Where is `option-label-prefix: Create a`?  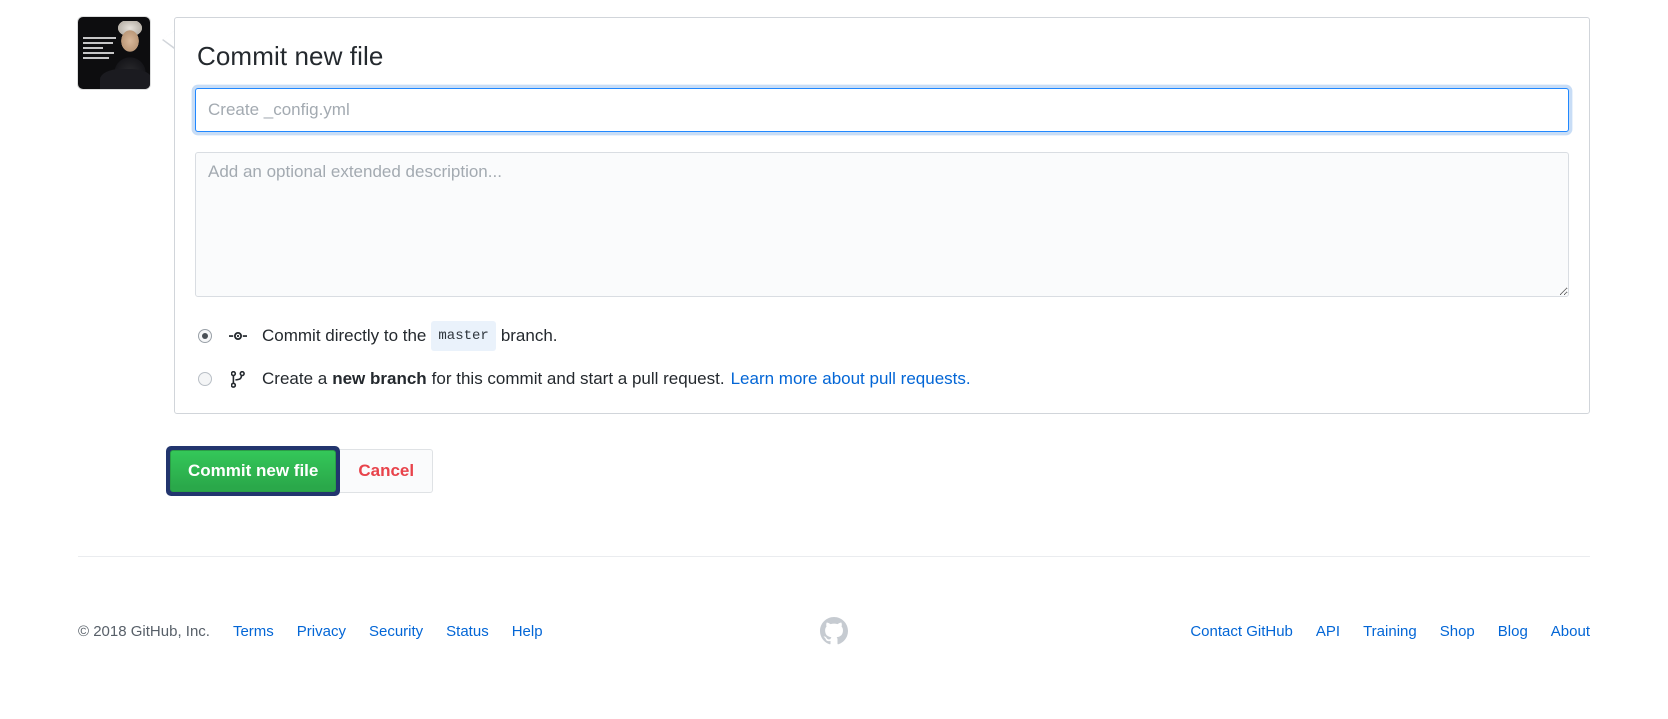
option-label-prefix: Create a is located at coordinates (295, 378).